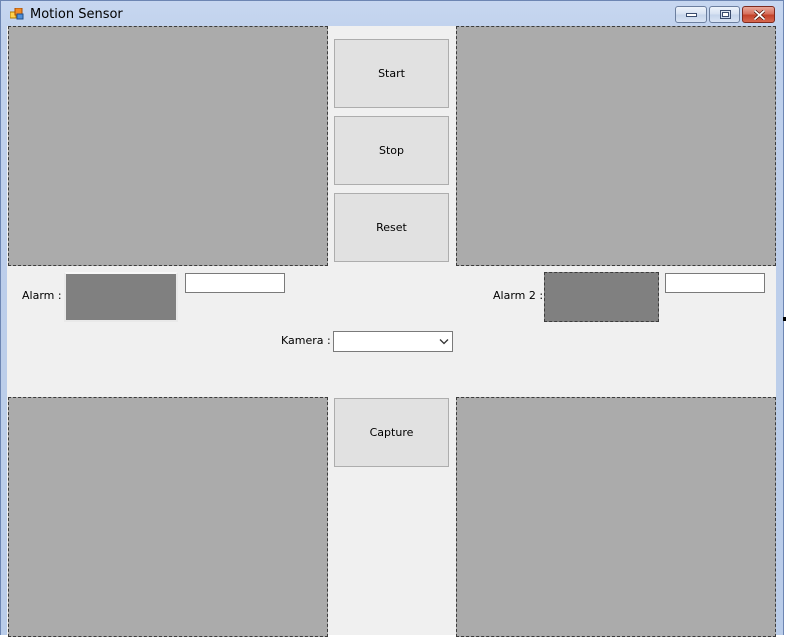 The height and width of the screenshot is (637, 786). What do you see at coordinates (601, 297) in the screenshot?
I see `alarm-2-indicator` at bounding box center [601, 297].